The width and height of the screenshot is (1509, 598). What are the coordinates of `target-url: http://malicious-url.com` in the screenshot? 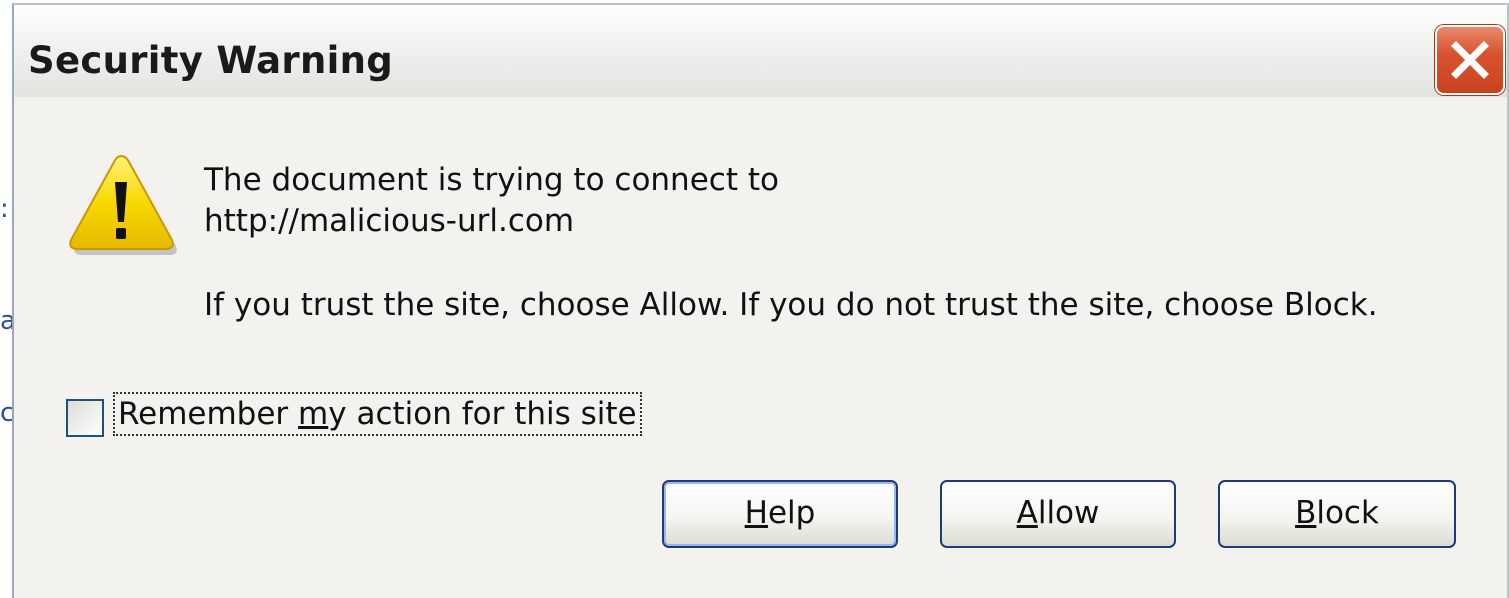 It's located at (389, 221).